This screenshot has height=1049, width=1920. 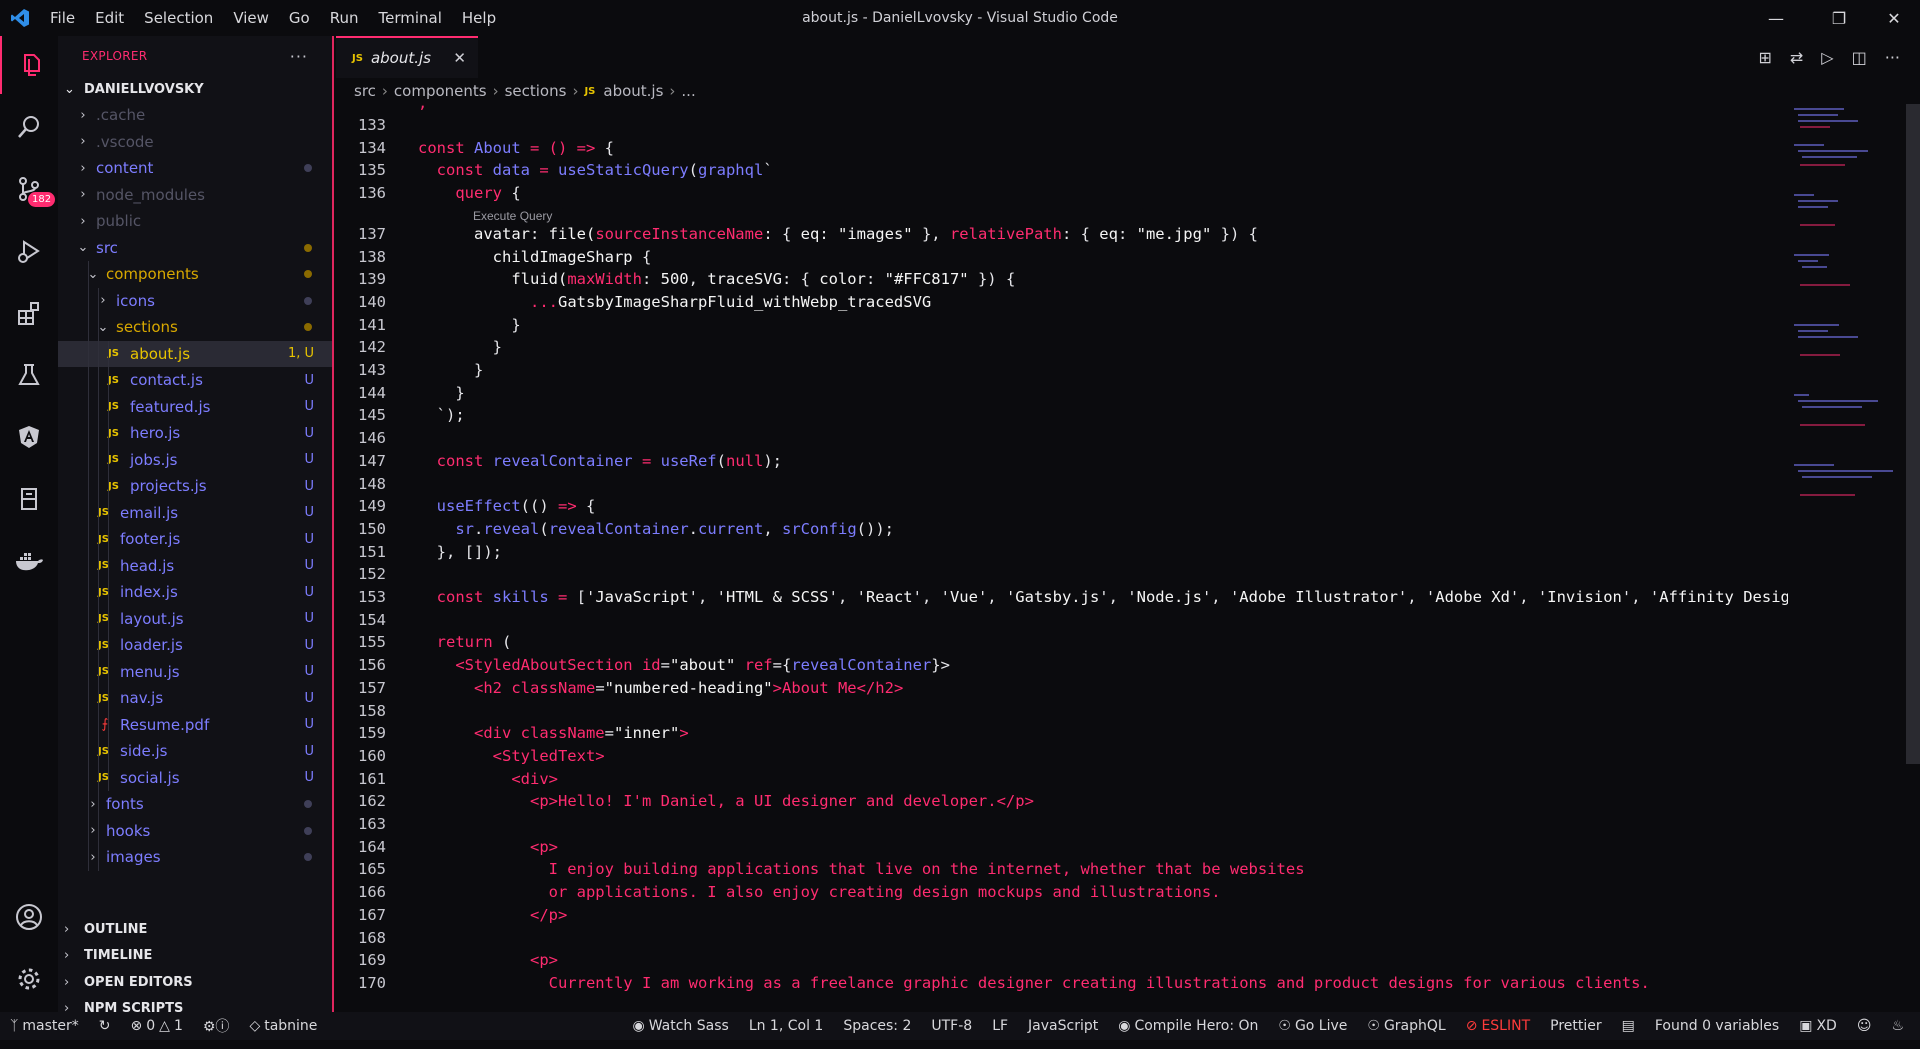 I want to click on compile-hero: ◉ Compile Hero: On, so click(x=1188, y=1026).